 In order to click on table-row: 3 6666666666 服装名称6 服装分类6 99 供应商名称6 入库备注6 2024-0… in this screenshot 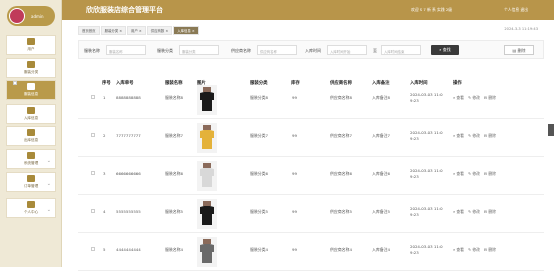, I will do `click(311, 176)`.